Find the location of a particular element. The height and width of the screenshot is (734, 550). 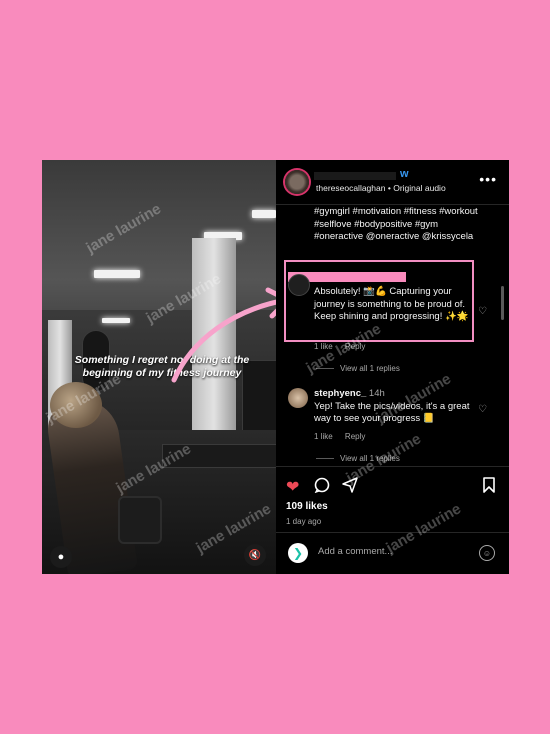

person-head is located at coordinates (76, 405).